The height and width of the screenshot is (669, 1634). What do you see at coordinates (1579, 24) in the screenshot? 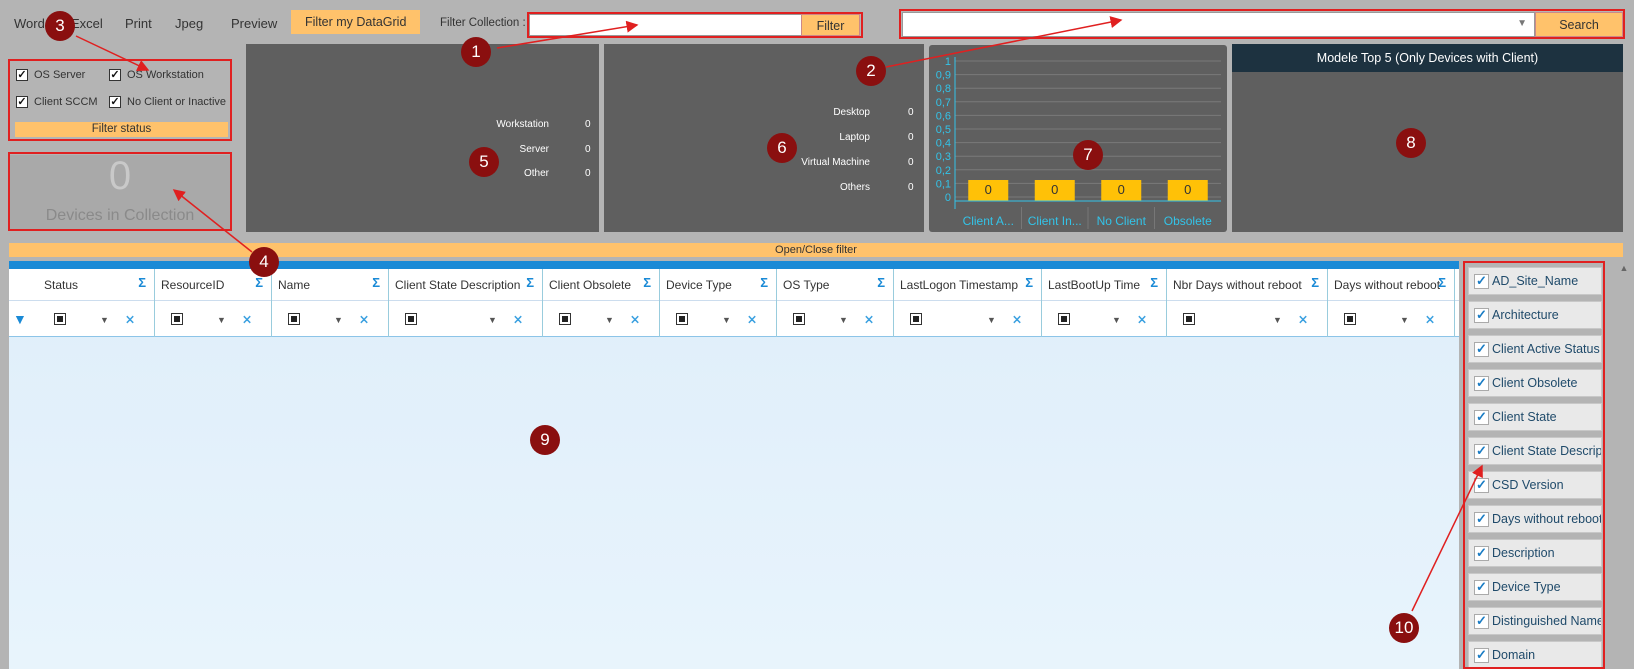
I see `search-button: Search` at bounding box center [1579, 24].